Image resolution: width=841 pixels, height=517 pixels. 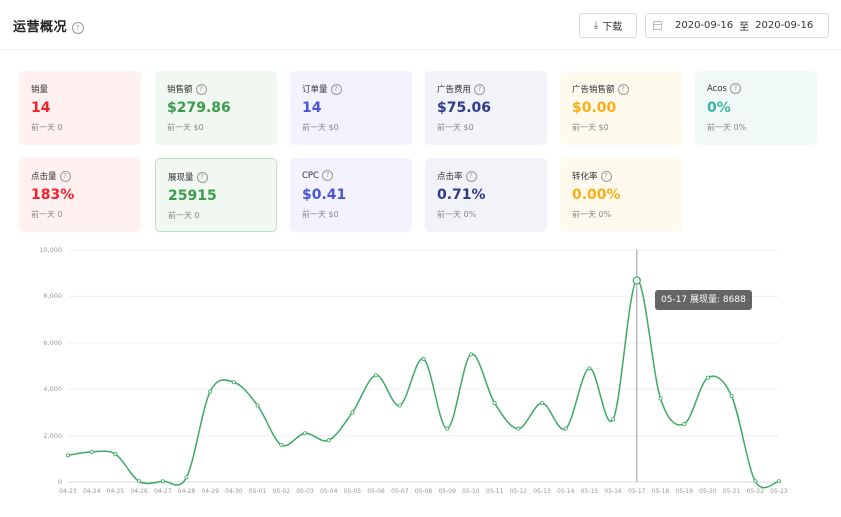 I want to click on date-range-picker: 2020-09-16 至 2020-09-16, so click(x=737, y=25).